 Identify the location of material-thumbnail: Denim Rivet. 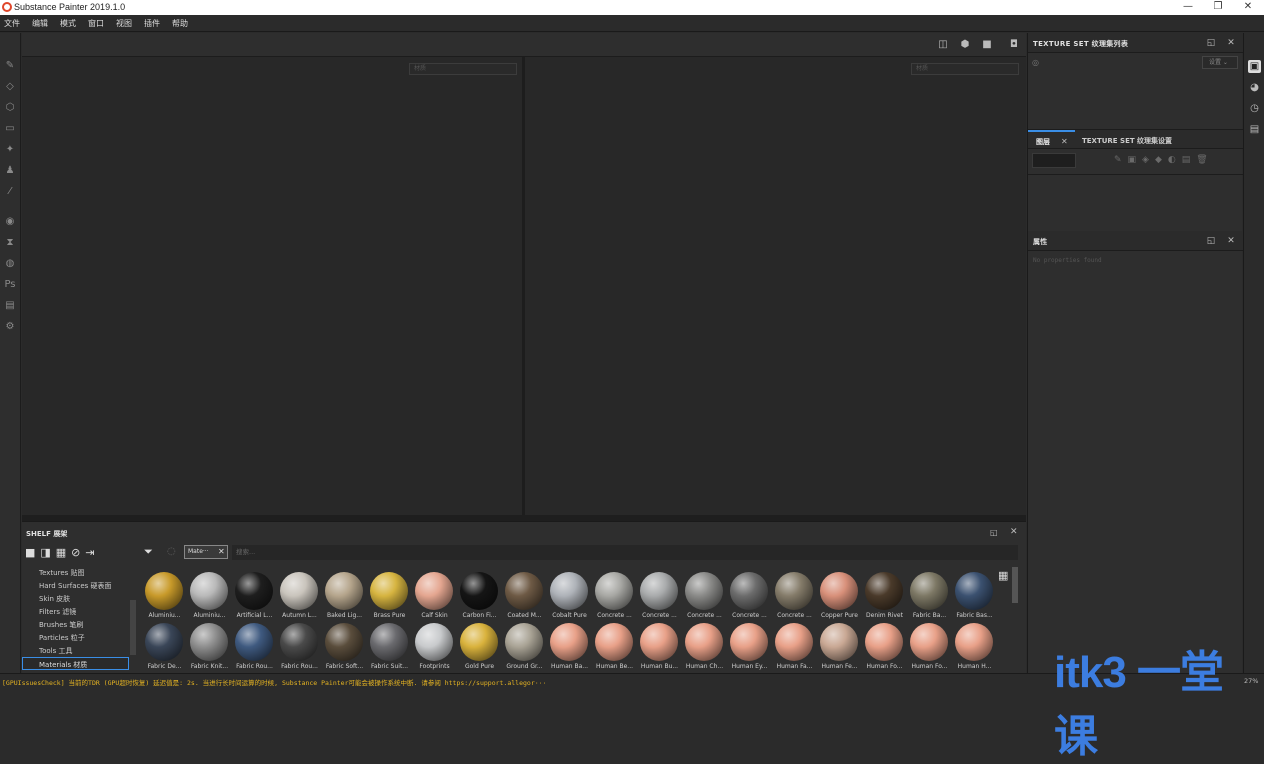
(884, 596).